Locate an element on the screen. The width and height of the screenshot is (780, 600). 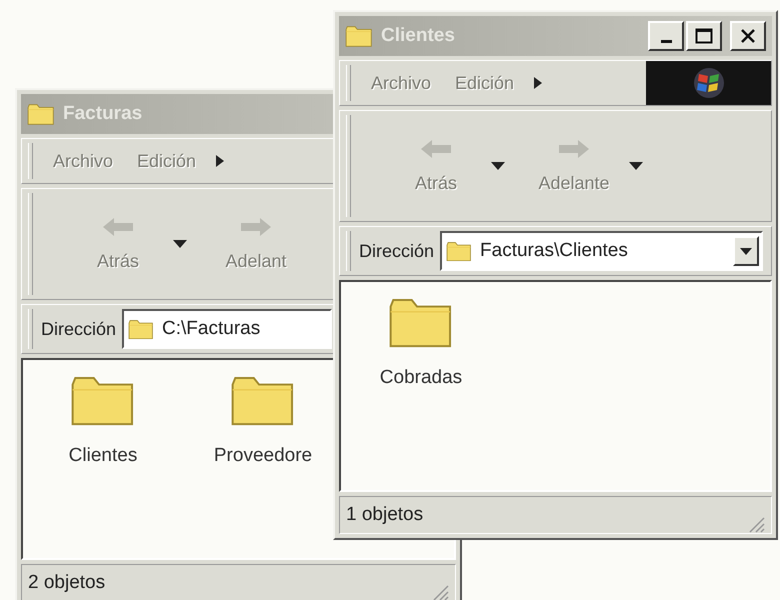
folder-label: Cobradas is located at coordinates (421, 377).